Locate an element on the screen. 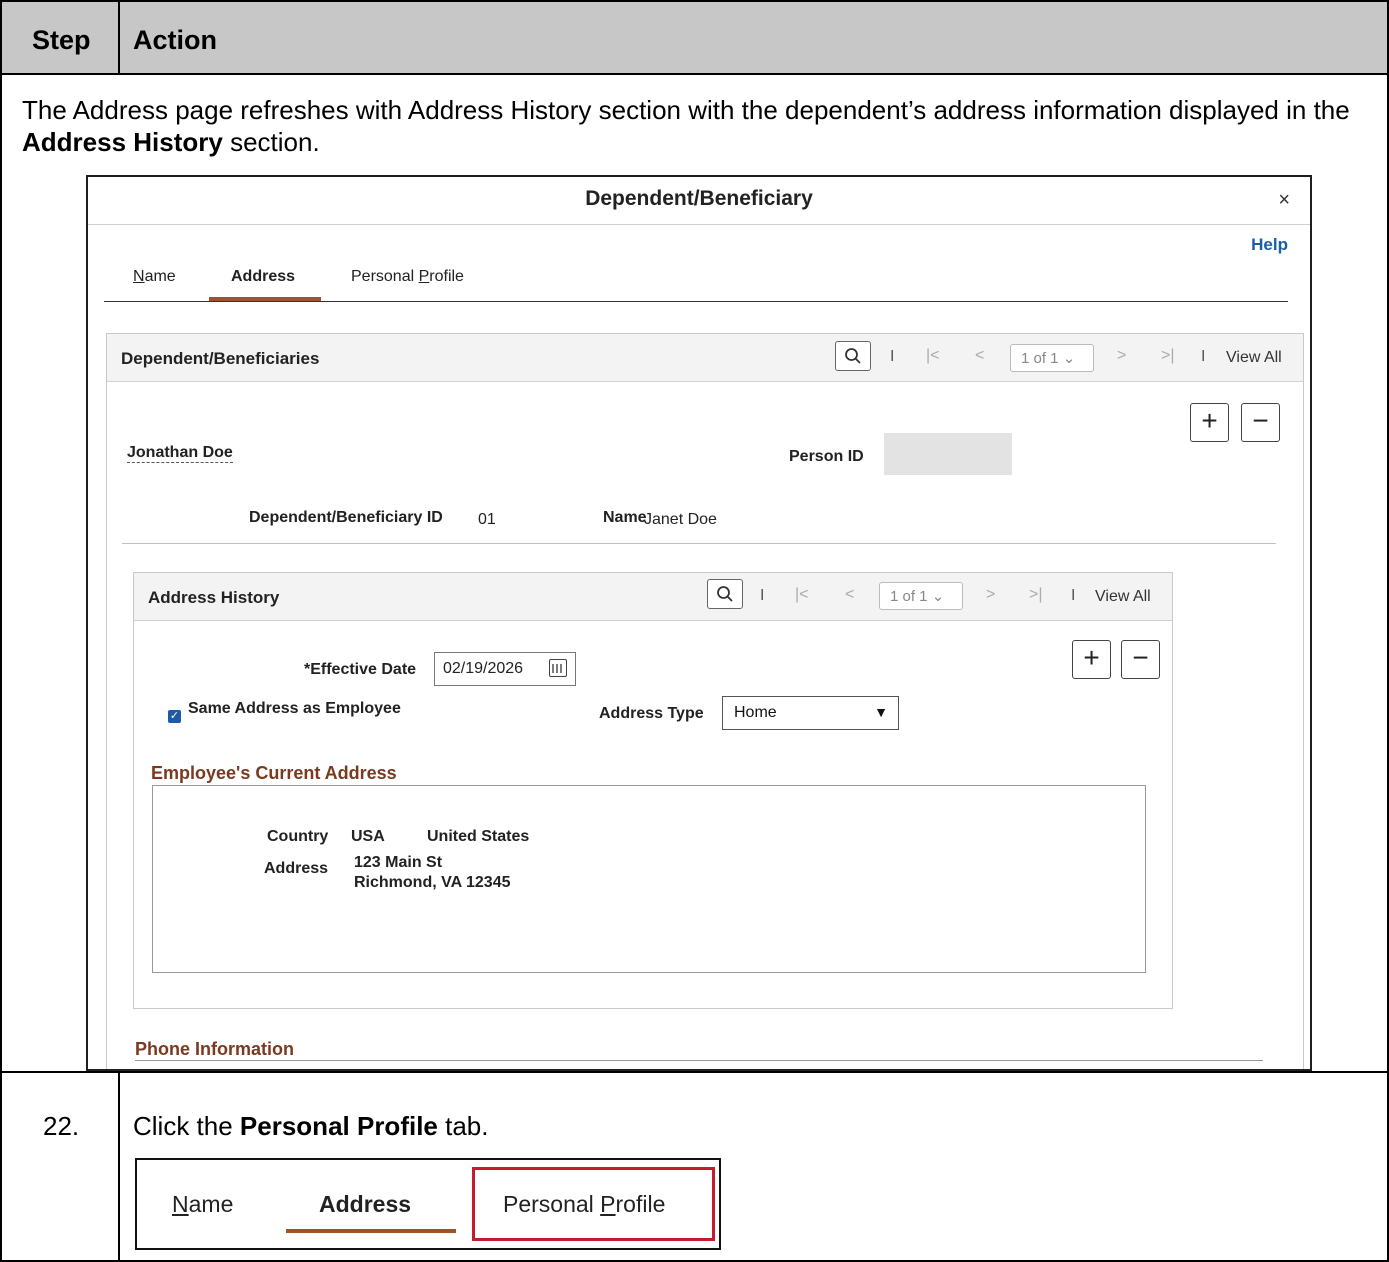 Image resolution: width=1389 pixels, height=1262 pixels. address-line-2: Richmond, VA 12345 is located at coordinates (432, 882).